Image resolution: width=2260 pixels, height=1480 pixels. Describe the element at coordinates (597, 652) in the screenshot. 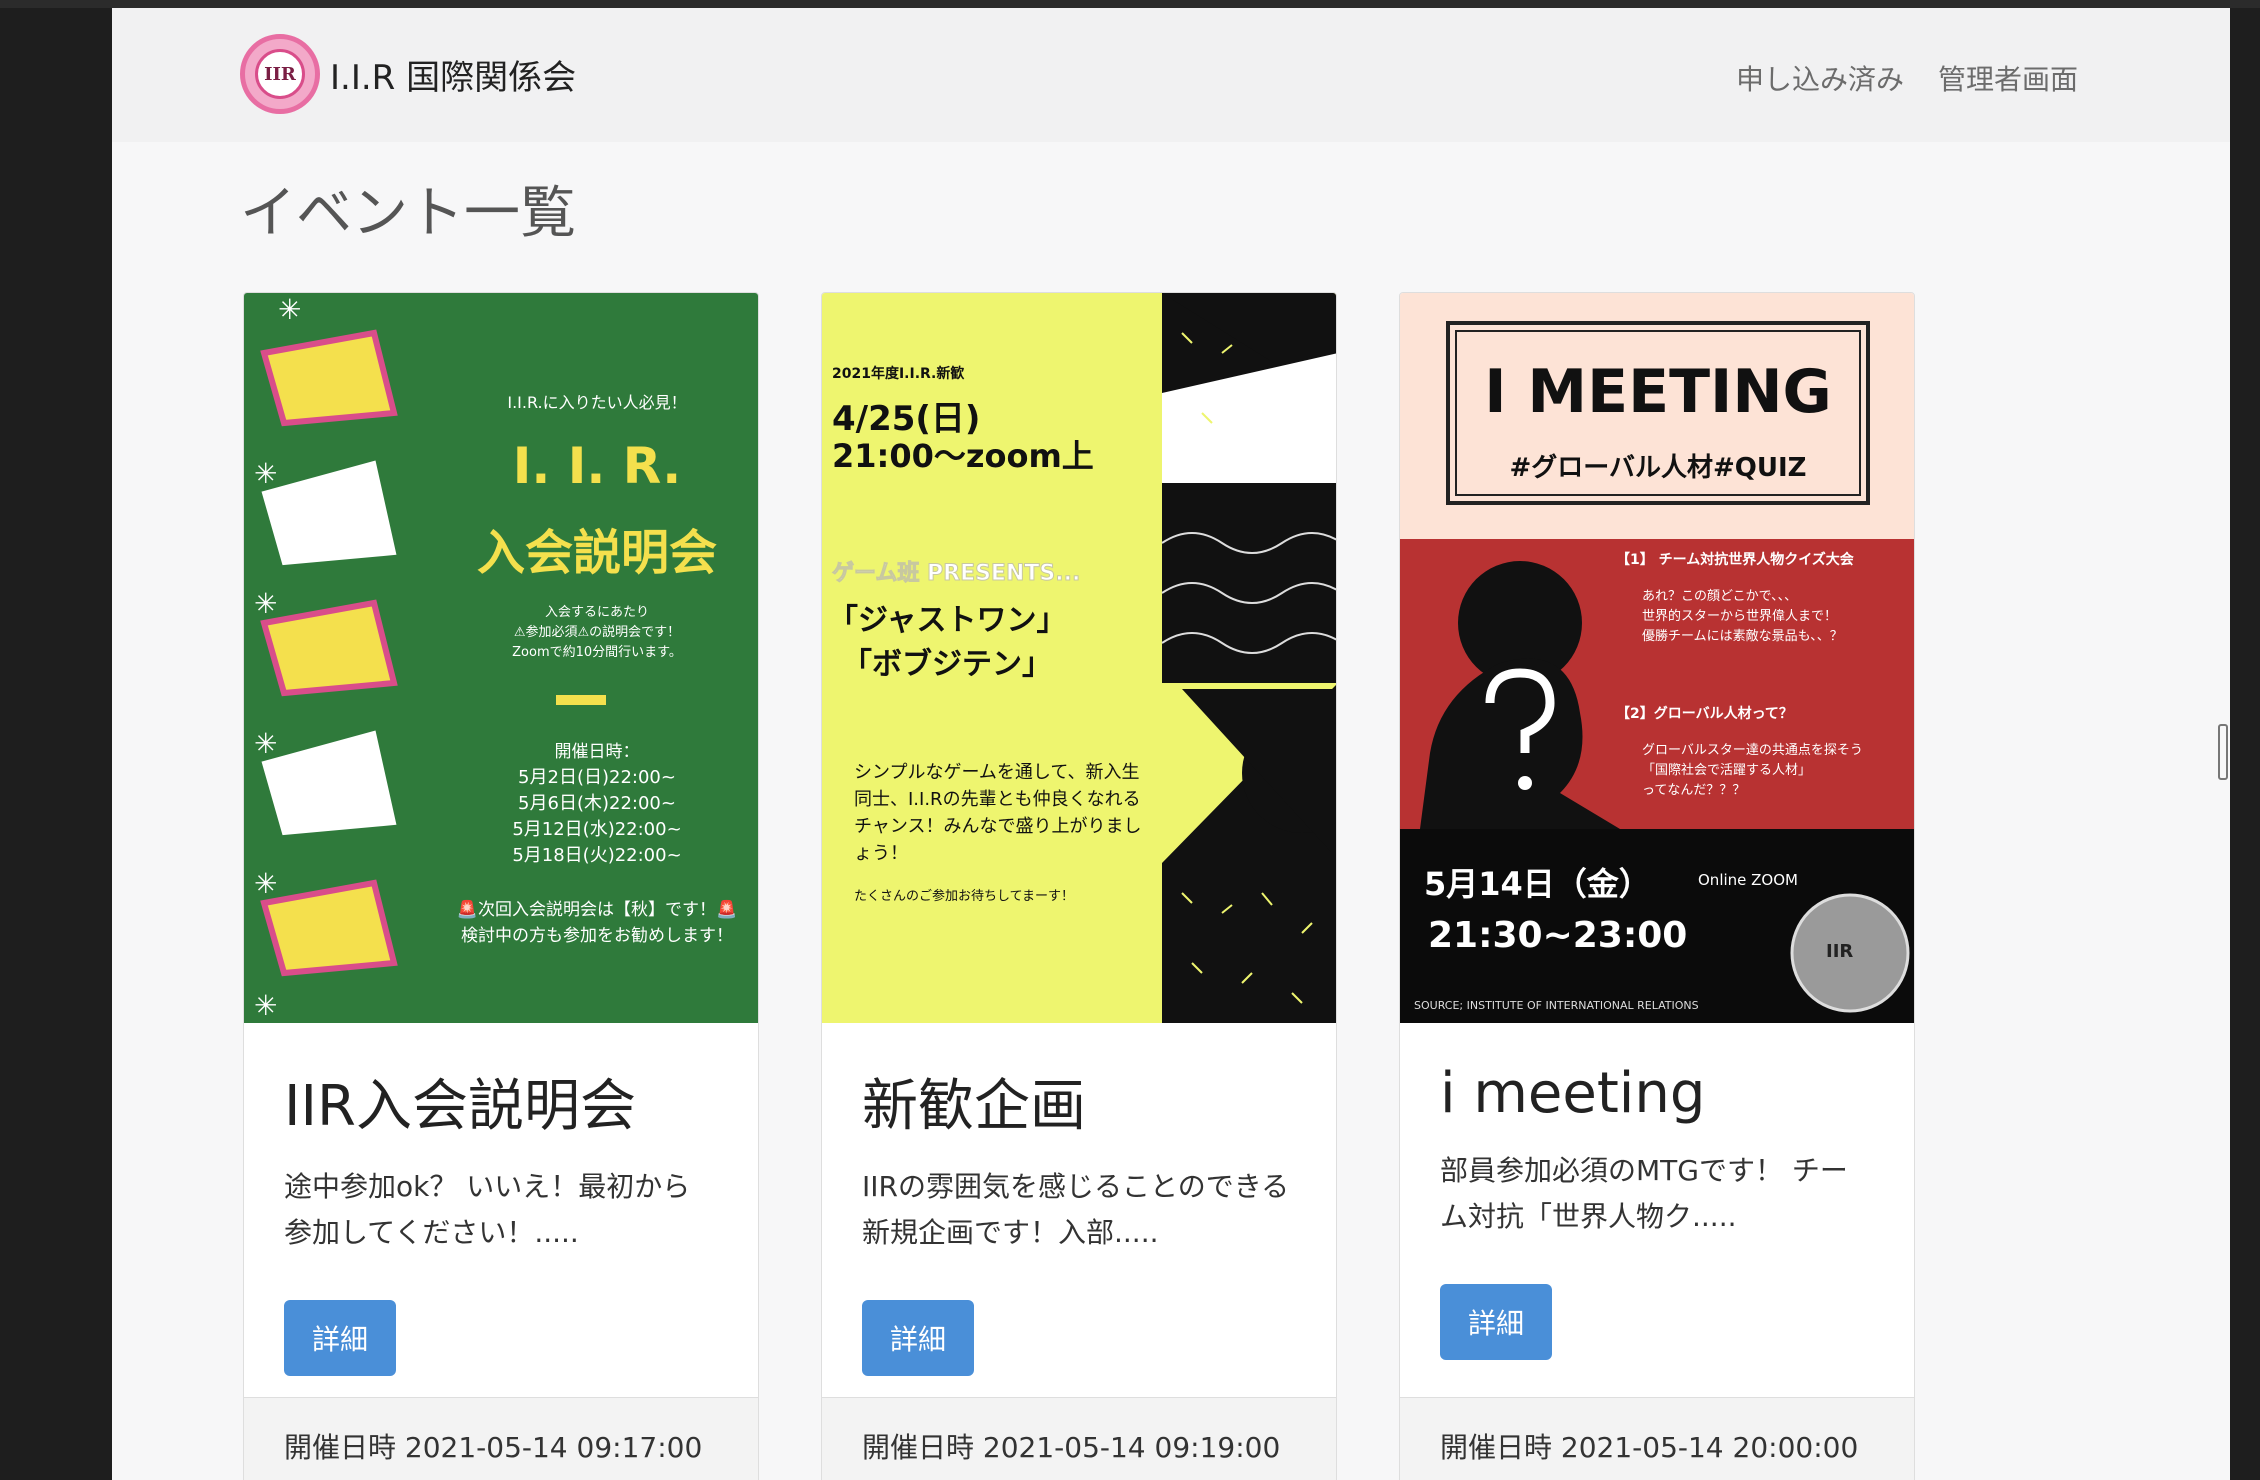

I see `poster-text: Zoomで約10分間行います。` at that location.